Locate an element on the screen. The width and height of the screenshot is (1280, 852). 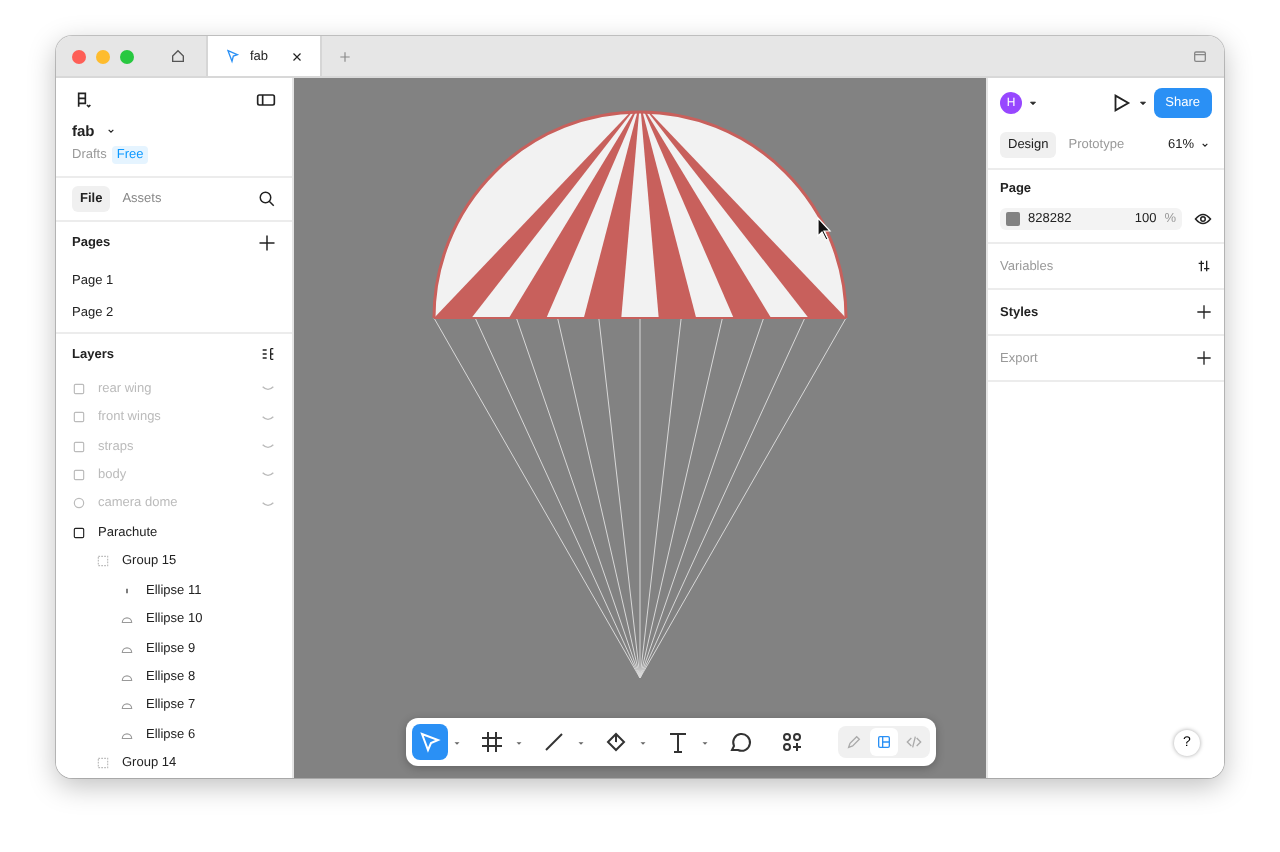
pencil-icon is located at coordinates (854, 742).